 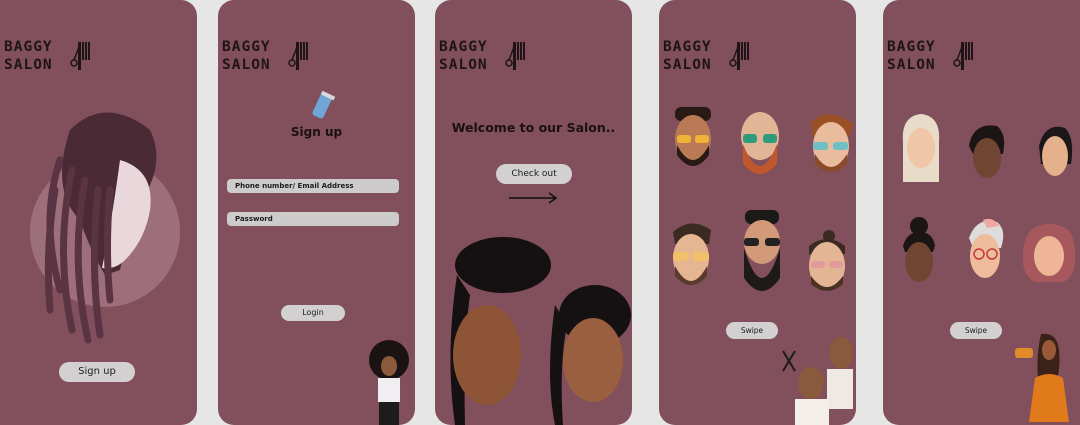 I want to click on women-style-3-avatar, so click(x=1055, y=154).